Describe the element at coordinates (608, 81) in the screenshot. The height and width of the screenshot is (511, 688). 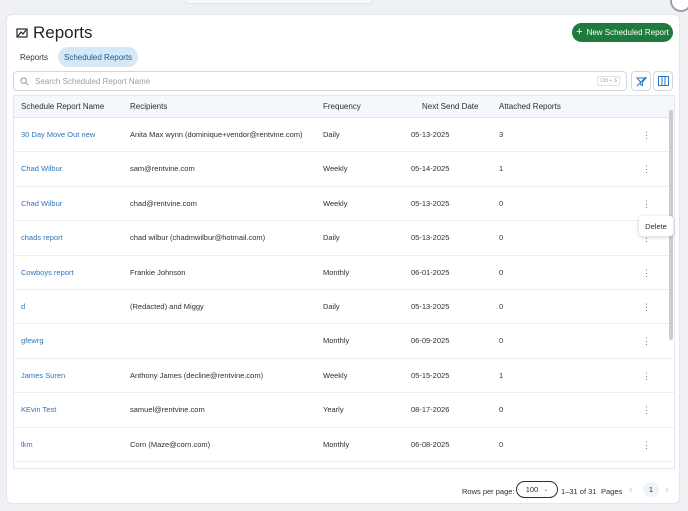
I see `search-shortcut: Ctrl + S` at that location.